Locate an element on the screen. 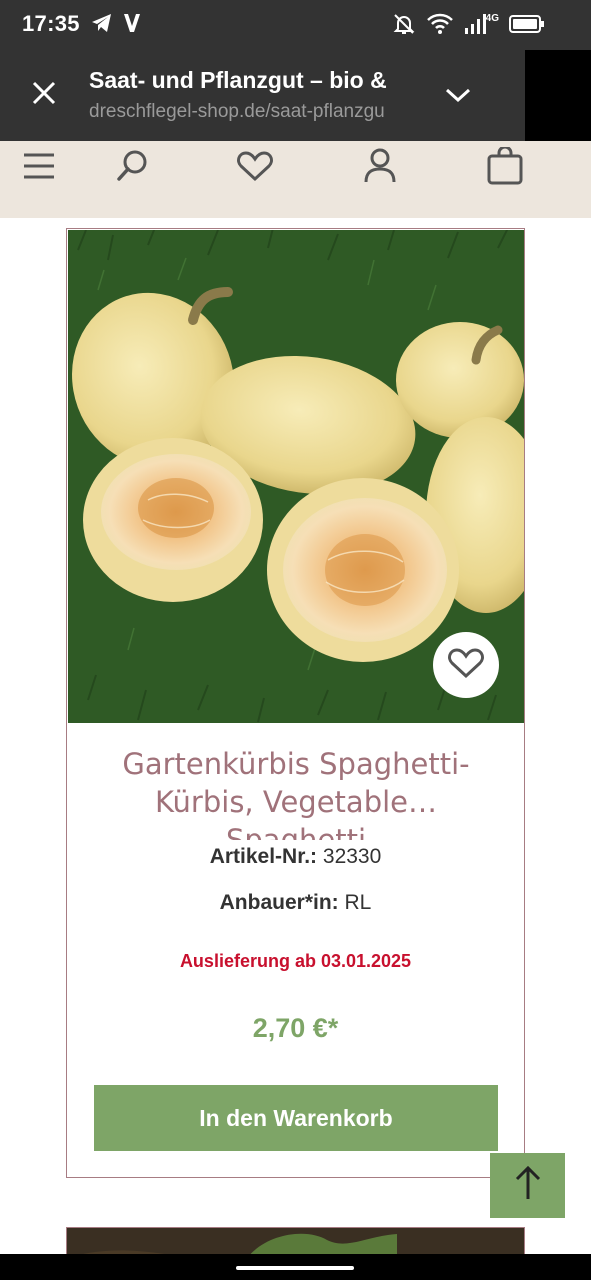 The width and height of the screenshot is (591, 1280). user-icon is located at coordinates (380, 168).